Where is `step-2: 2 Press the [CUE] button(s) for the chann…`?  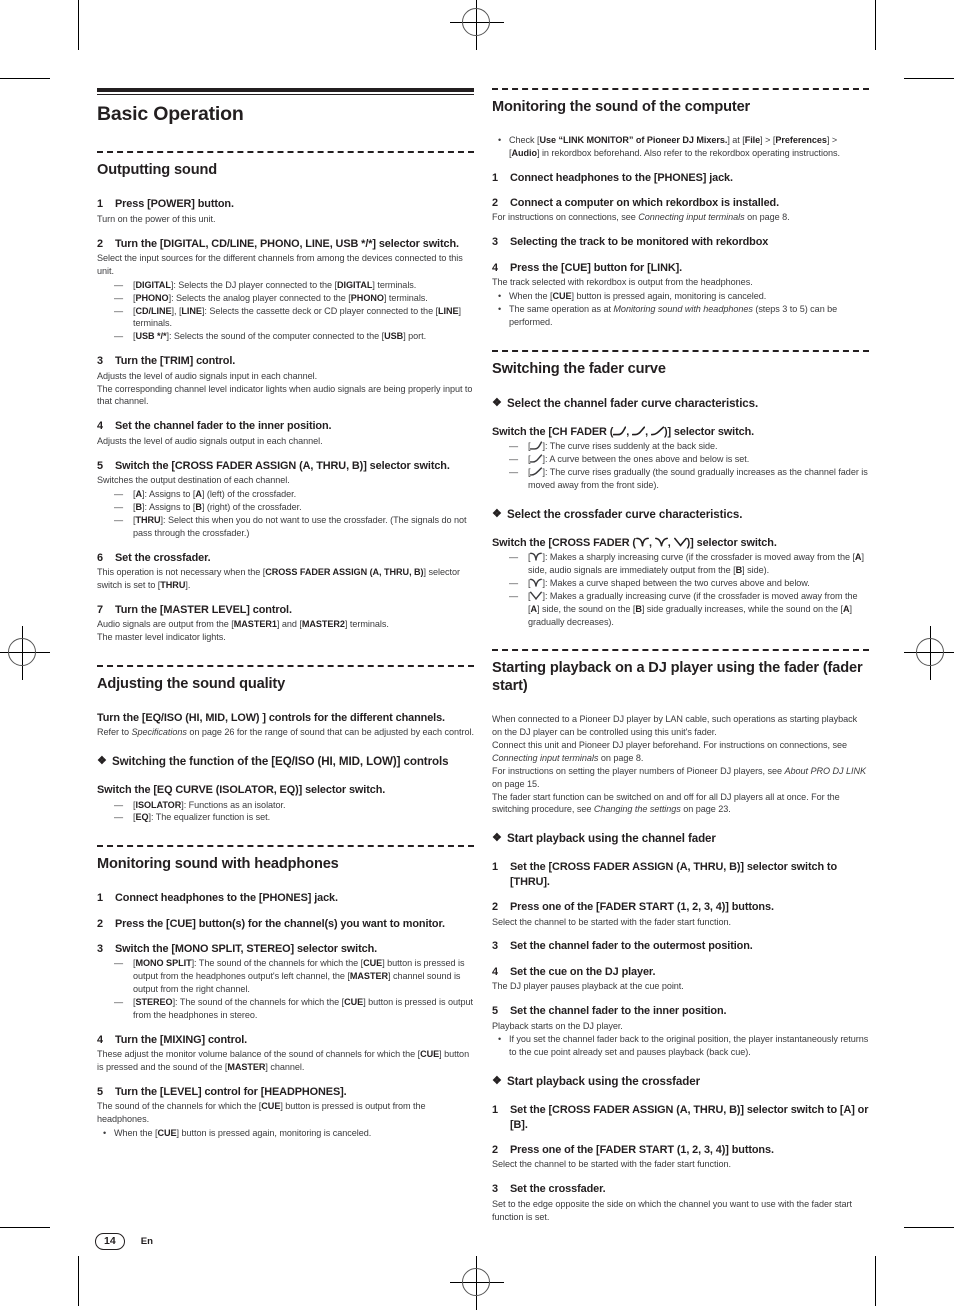
step-2: 2 Press the [CUE] button(s) for the chann… is located at coordinates (285, 924).